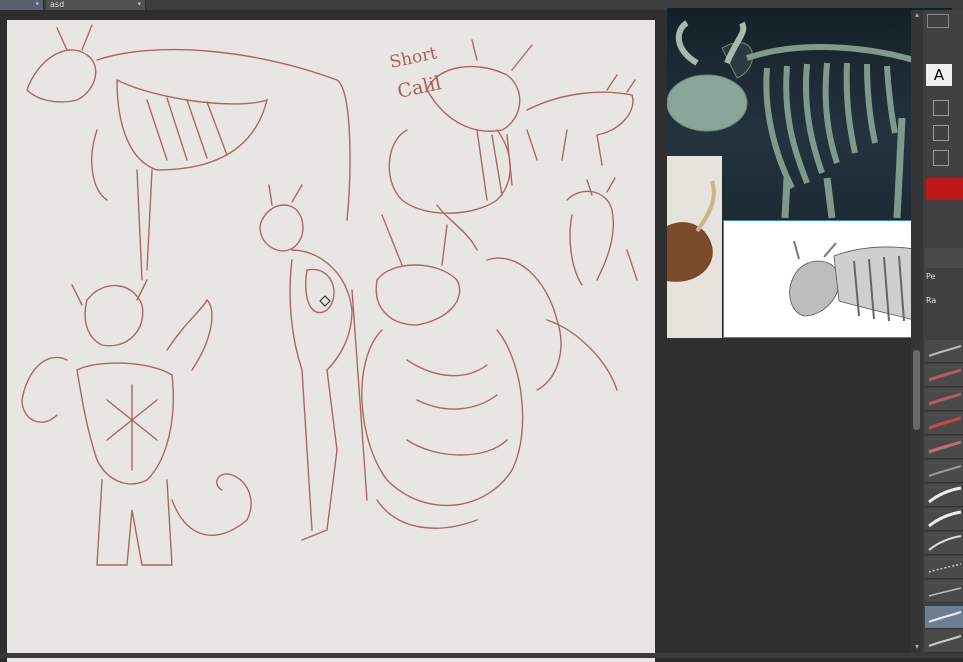 The height and width of the screenshot is (662, 963). Describe the element at coordinates (944, 258) in the screenshot. I see `brush-row` at that location.